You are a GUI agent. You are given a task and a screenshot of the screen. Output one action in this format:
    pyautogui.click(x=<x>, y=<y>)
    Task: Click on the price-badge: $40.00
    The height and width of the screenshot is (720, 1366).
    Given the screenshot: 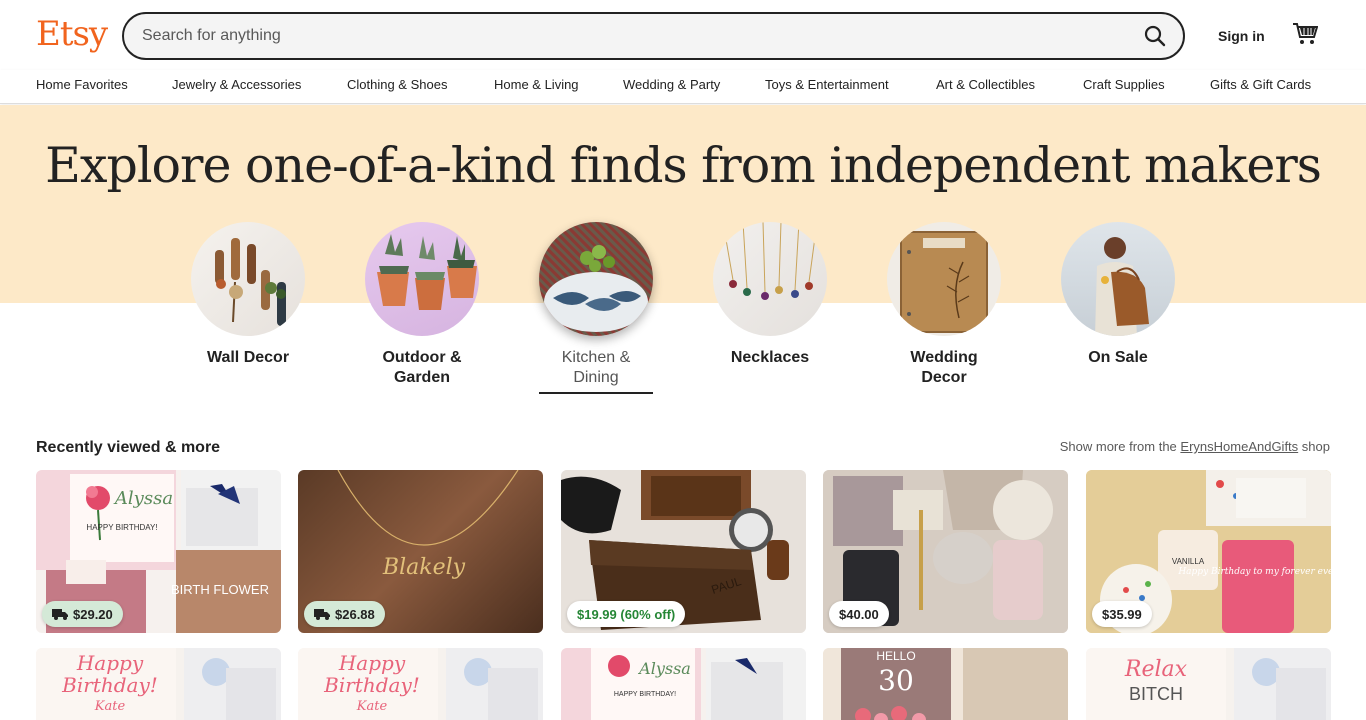 What is the action you would take?
    pyautogui.click(x=859, y=614)
    